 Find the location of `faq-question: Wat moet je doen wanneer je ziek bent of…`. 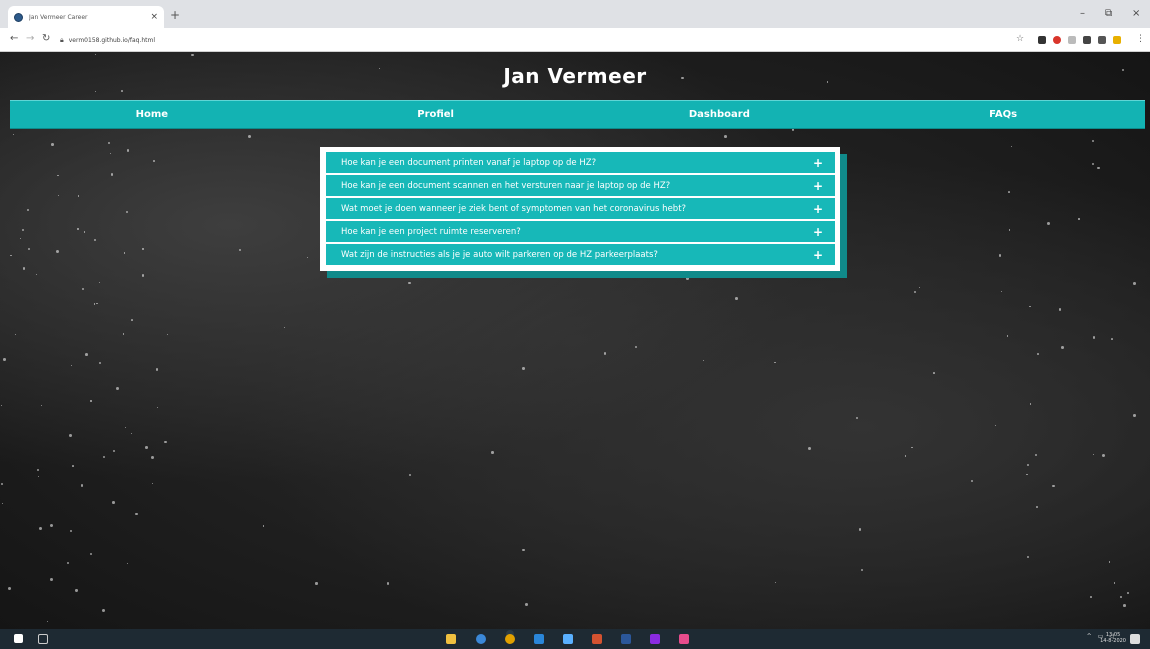

faq-question: Wat moet je doen wanneer je ziek bent of… is located at coordinates (514, 208).